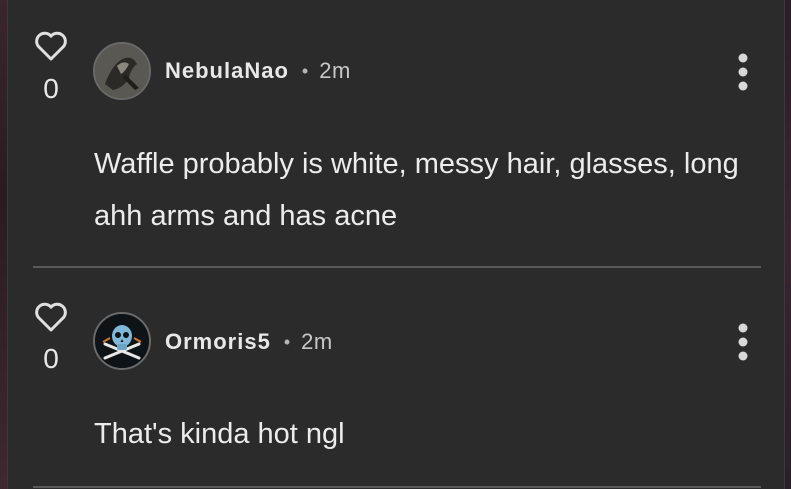  What do you see at coordinates (227, 71) in the screenshot?
I see `username-link: NebulaNao` at bounding box center [227, 71].